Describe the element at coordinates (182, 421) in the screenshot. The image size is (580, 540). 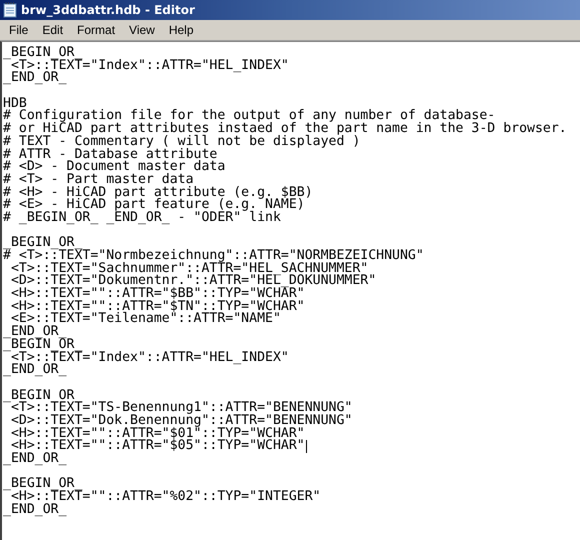
I see `code-line: <D>::TEXT="Dok.Benennung"::ATTR="BENENNUNG"` at that location.